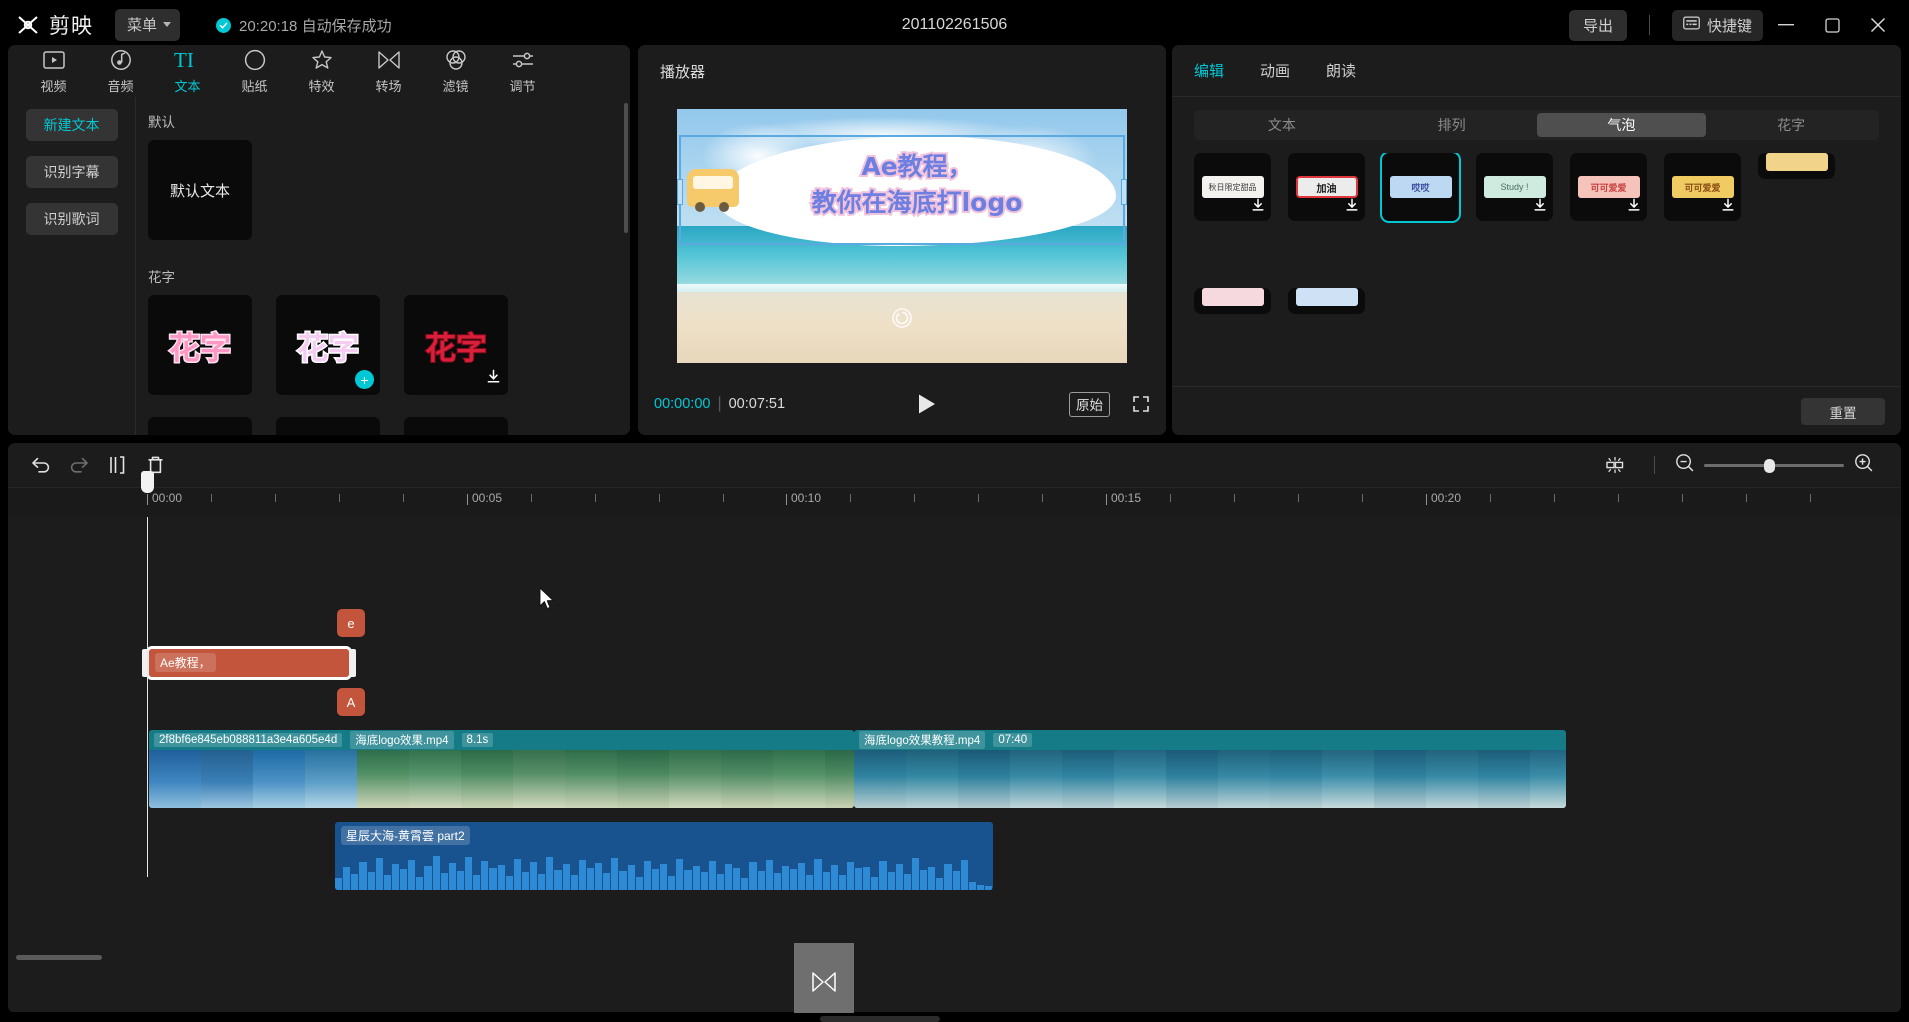 This screenshot has height=1022, width=1909. Describe the element at coordinates (1124, 192) in the screenshot. I see `selection-handle-right` at that location.